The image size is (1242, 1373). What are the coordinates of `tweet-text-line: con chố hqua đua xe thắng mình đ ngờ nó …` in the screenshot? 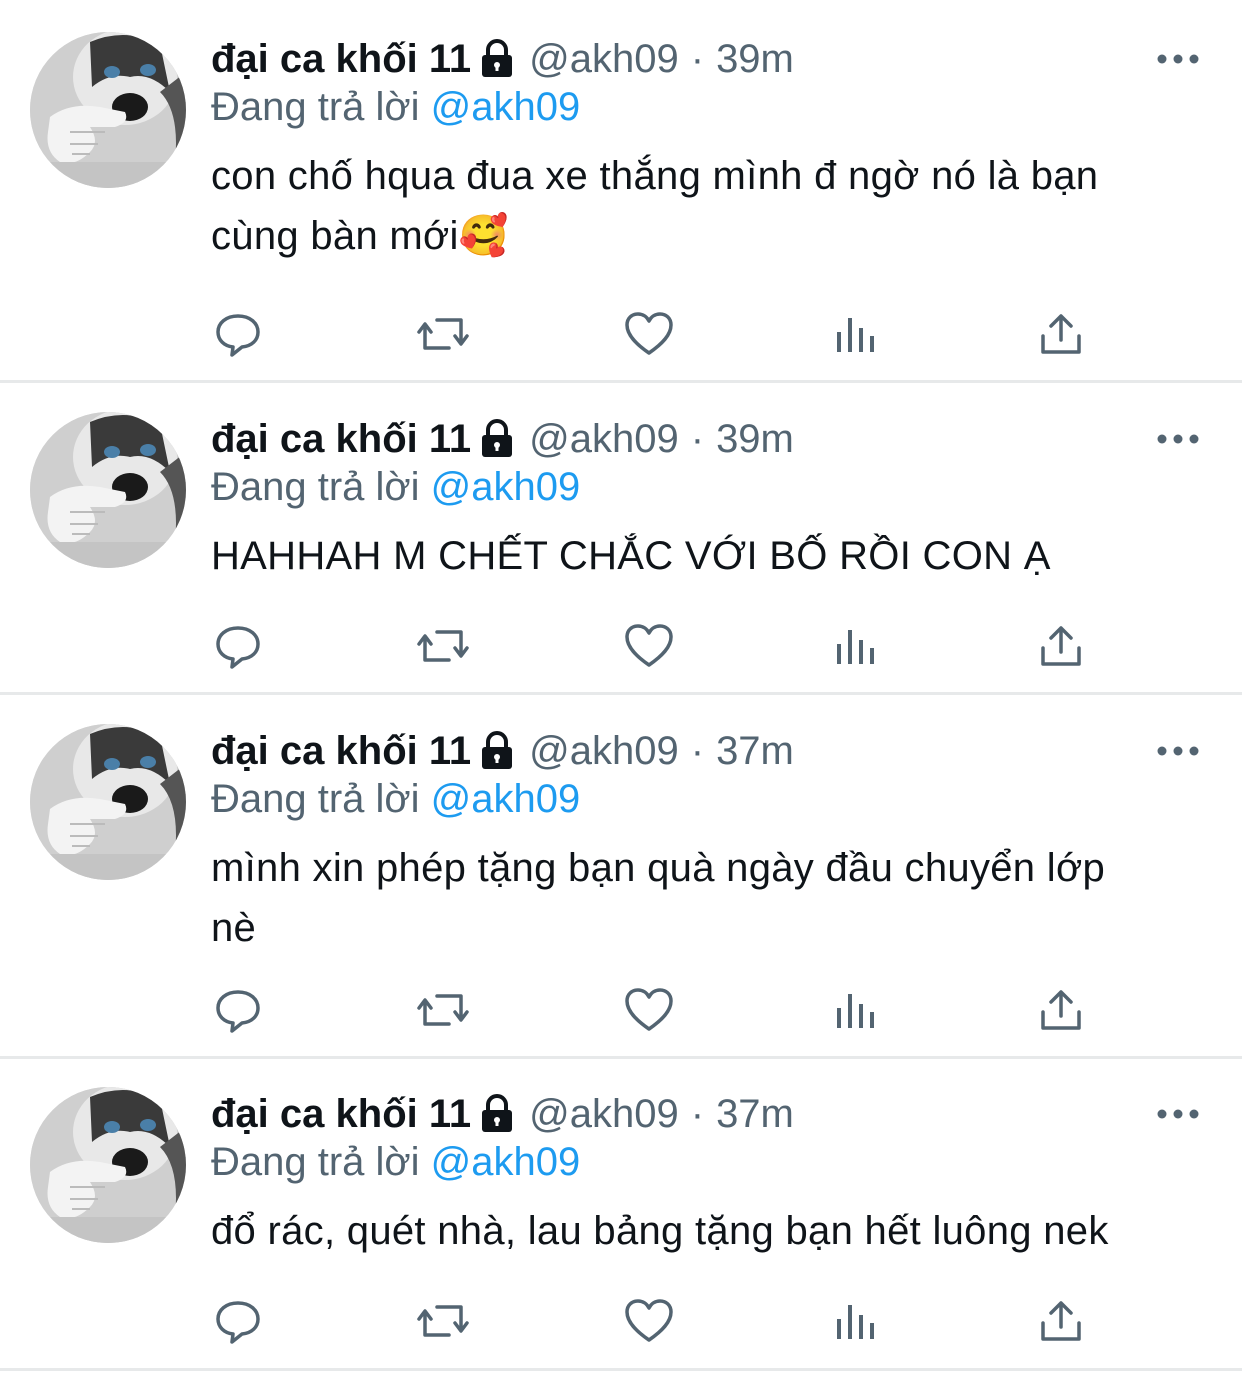 It's located at (655, 176).